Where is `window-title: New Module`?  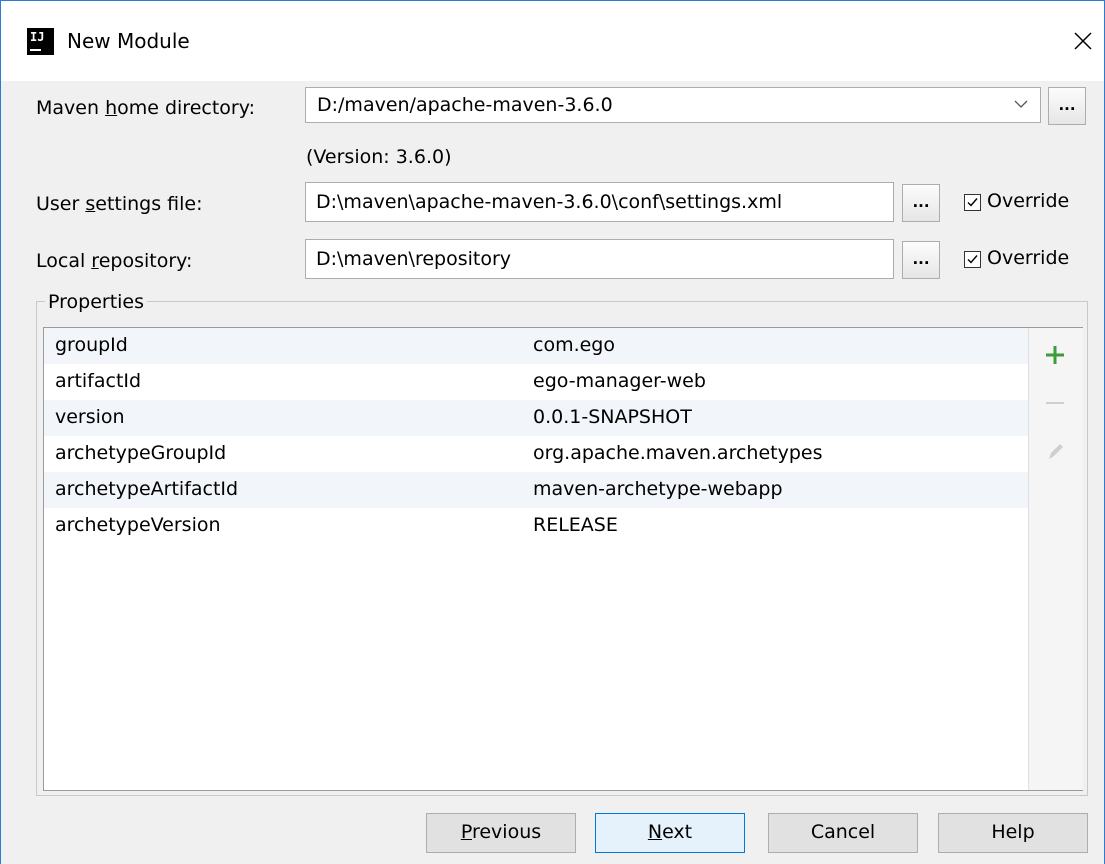 window-title: New Module is located at coordinates (128, 41).